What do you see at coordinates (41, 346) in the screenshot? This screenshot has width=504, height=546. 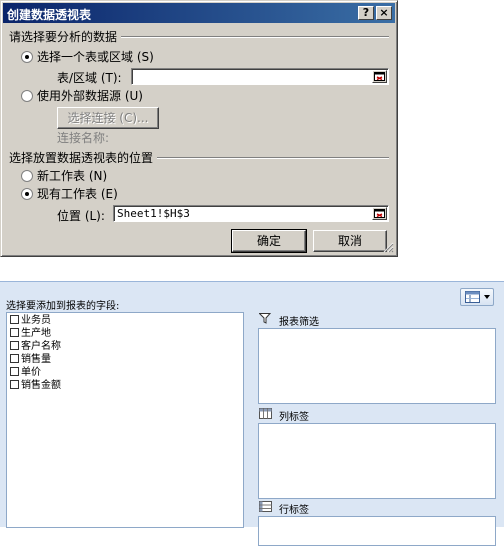 I see `field-name: 客户名称` at bounding box center [41, 346].